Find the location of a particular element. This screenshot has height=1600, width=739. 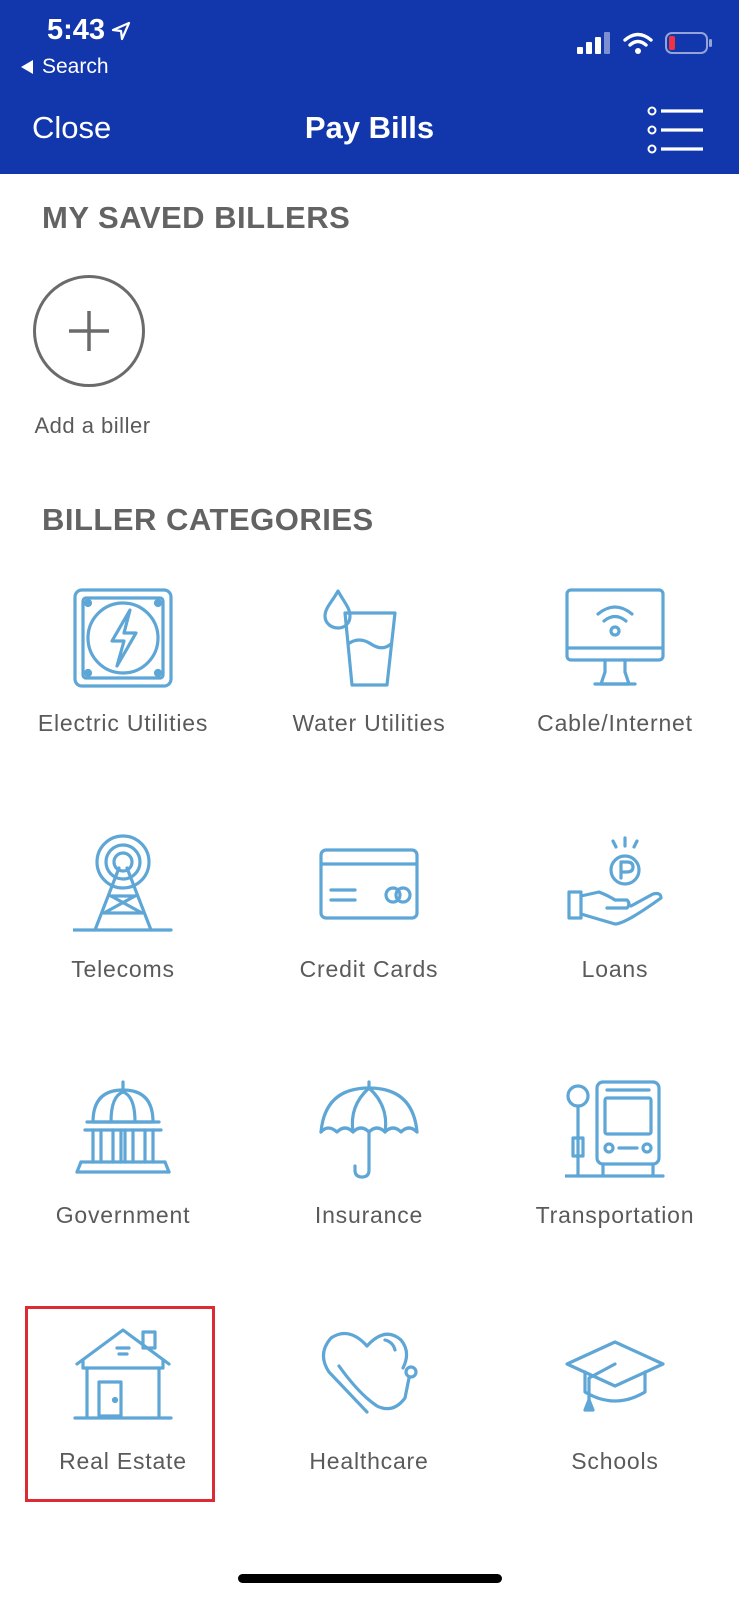

home-indicator is located at coordinates (370, 1578).